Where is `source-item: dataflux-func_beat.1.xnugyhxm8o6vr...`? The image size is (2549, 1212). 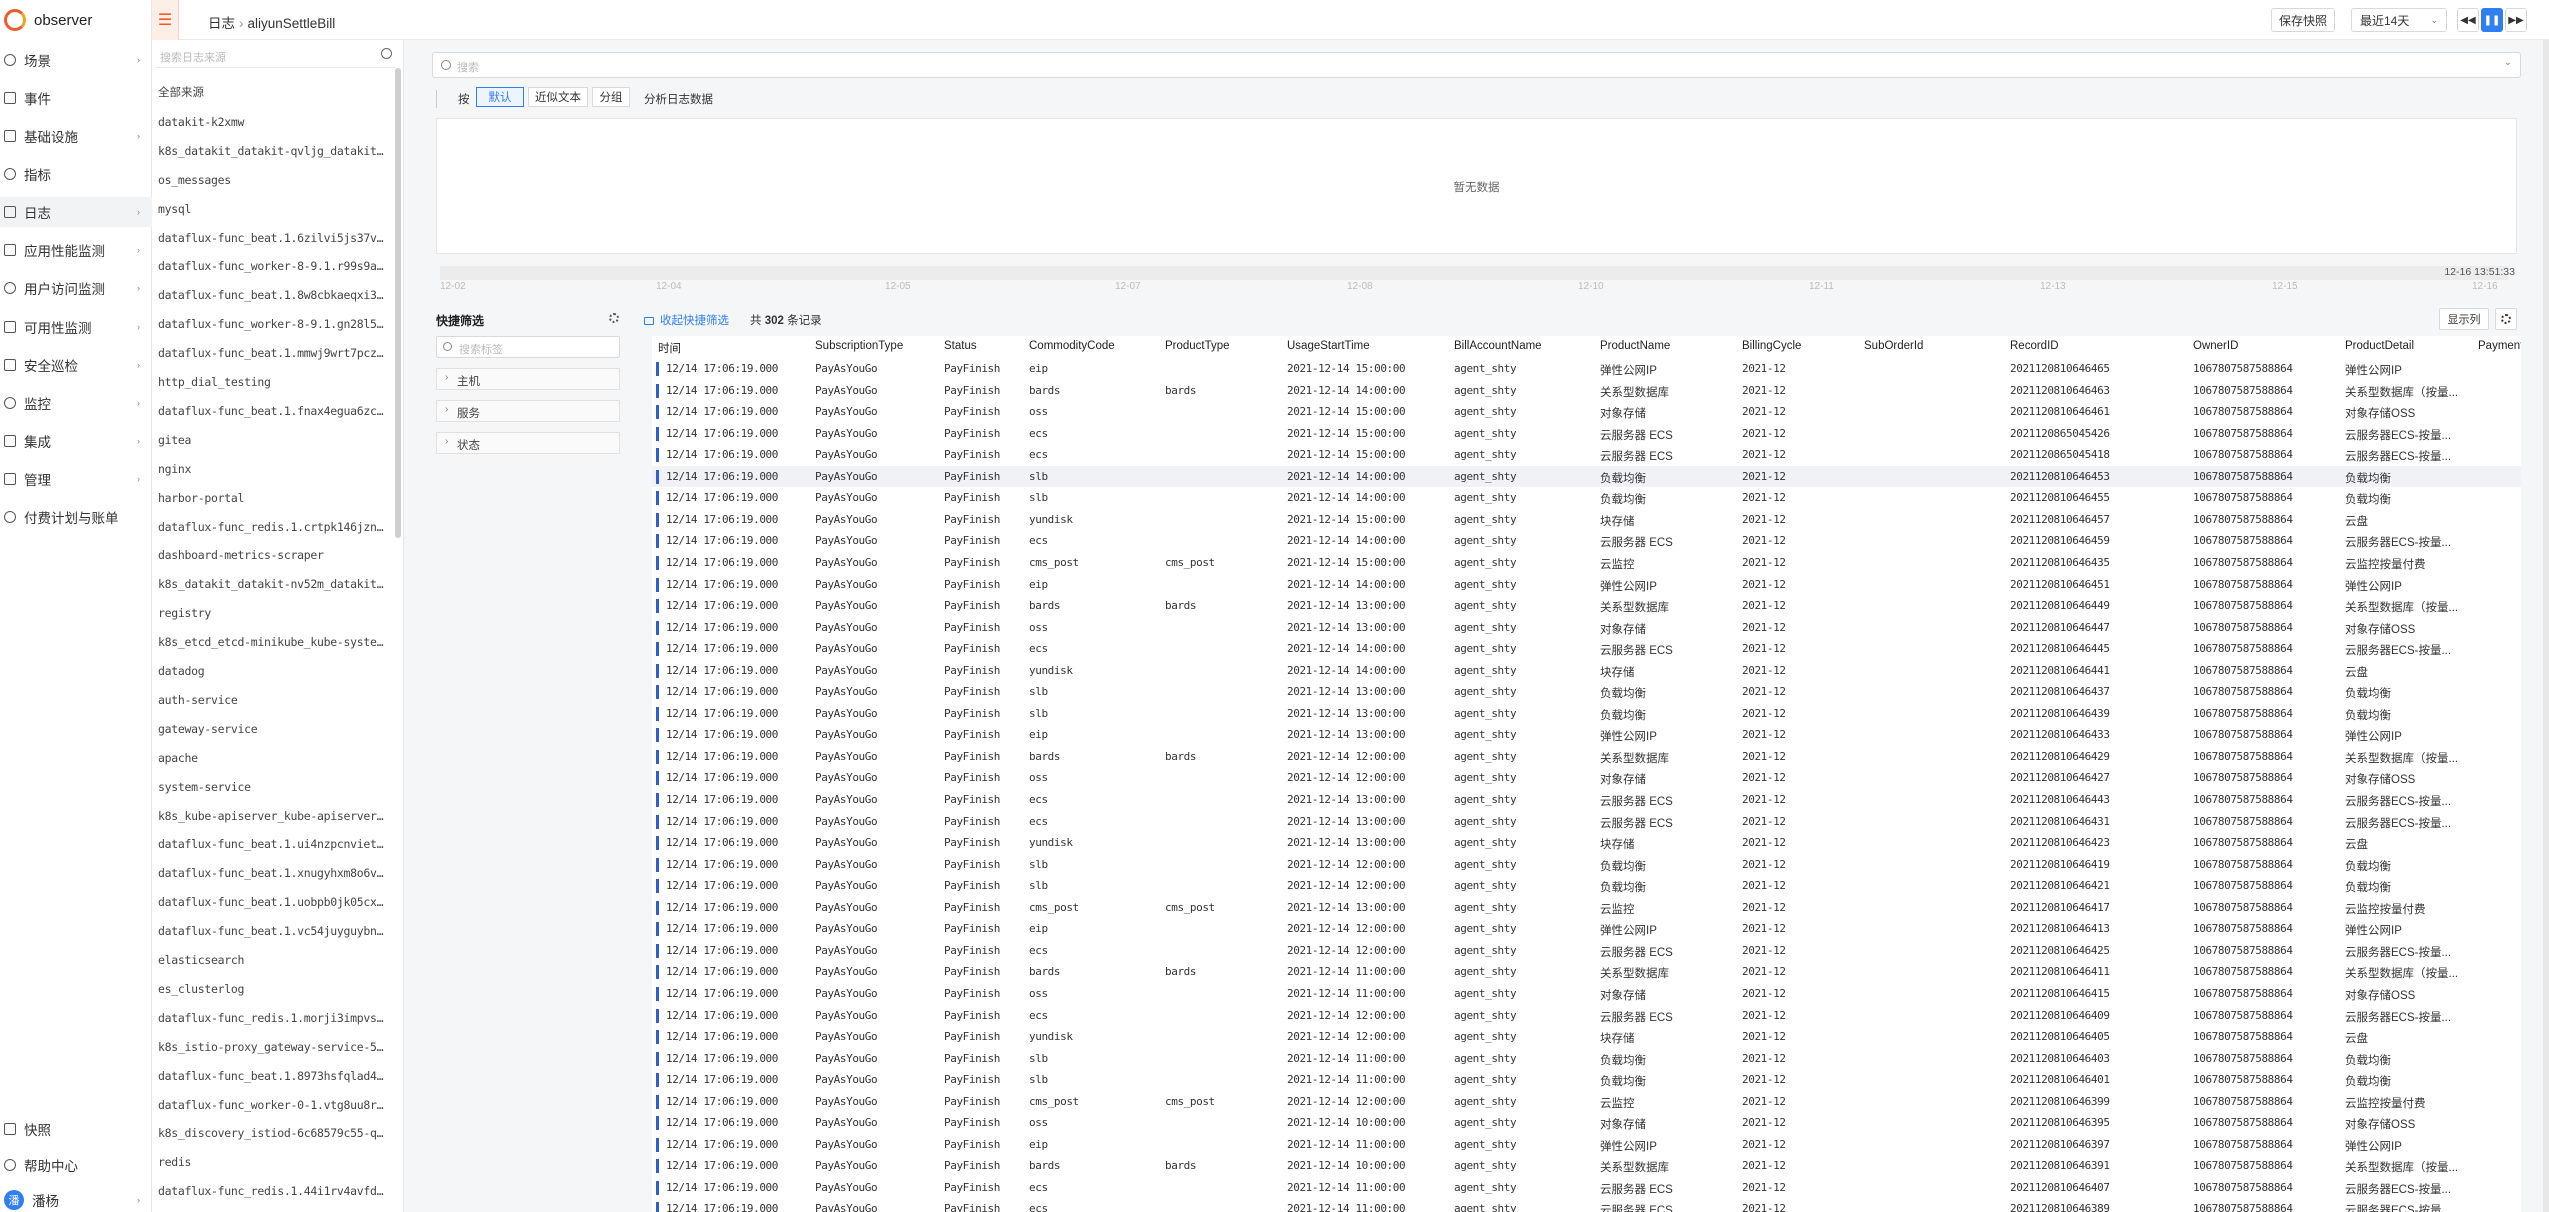
source-item: dataflux-func_beat.1.xnugyhxm8o6vr... is located at coordinates (273, 873).